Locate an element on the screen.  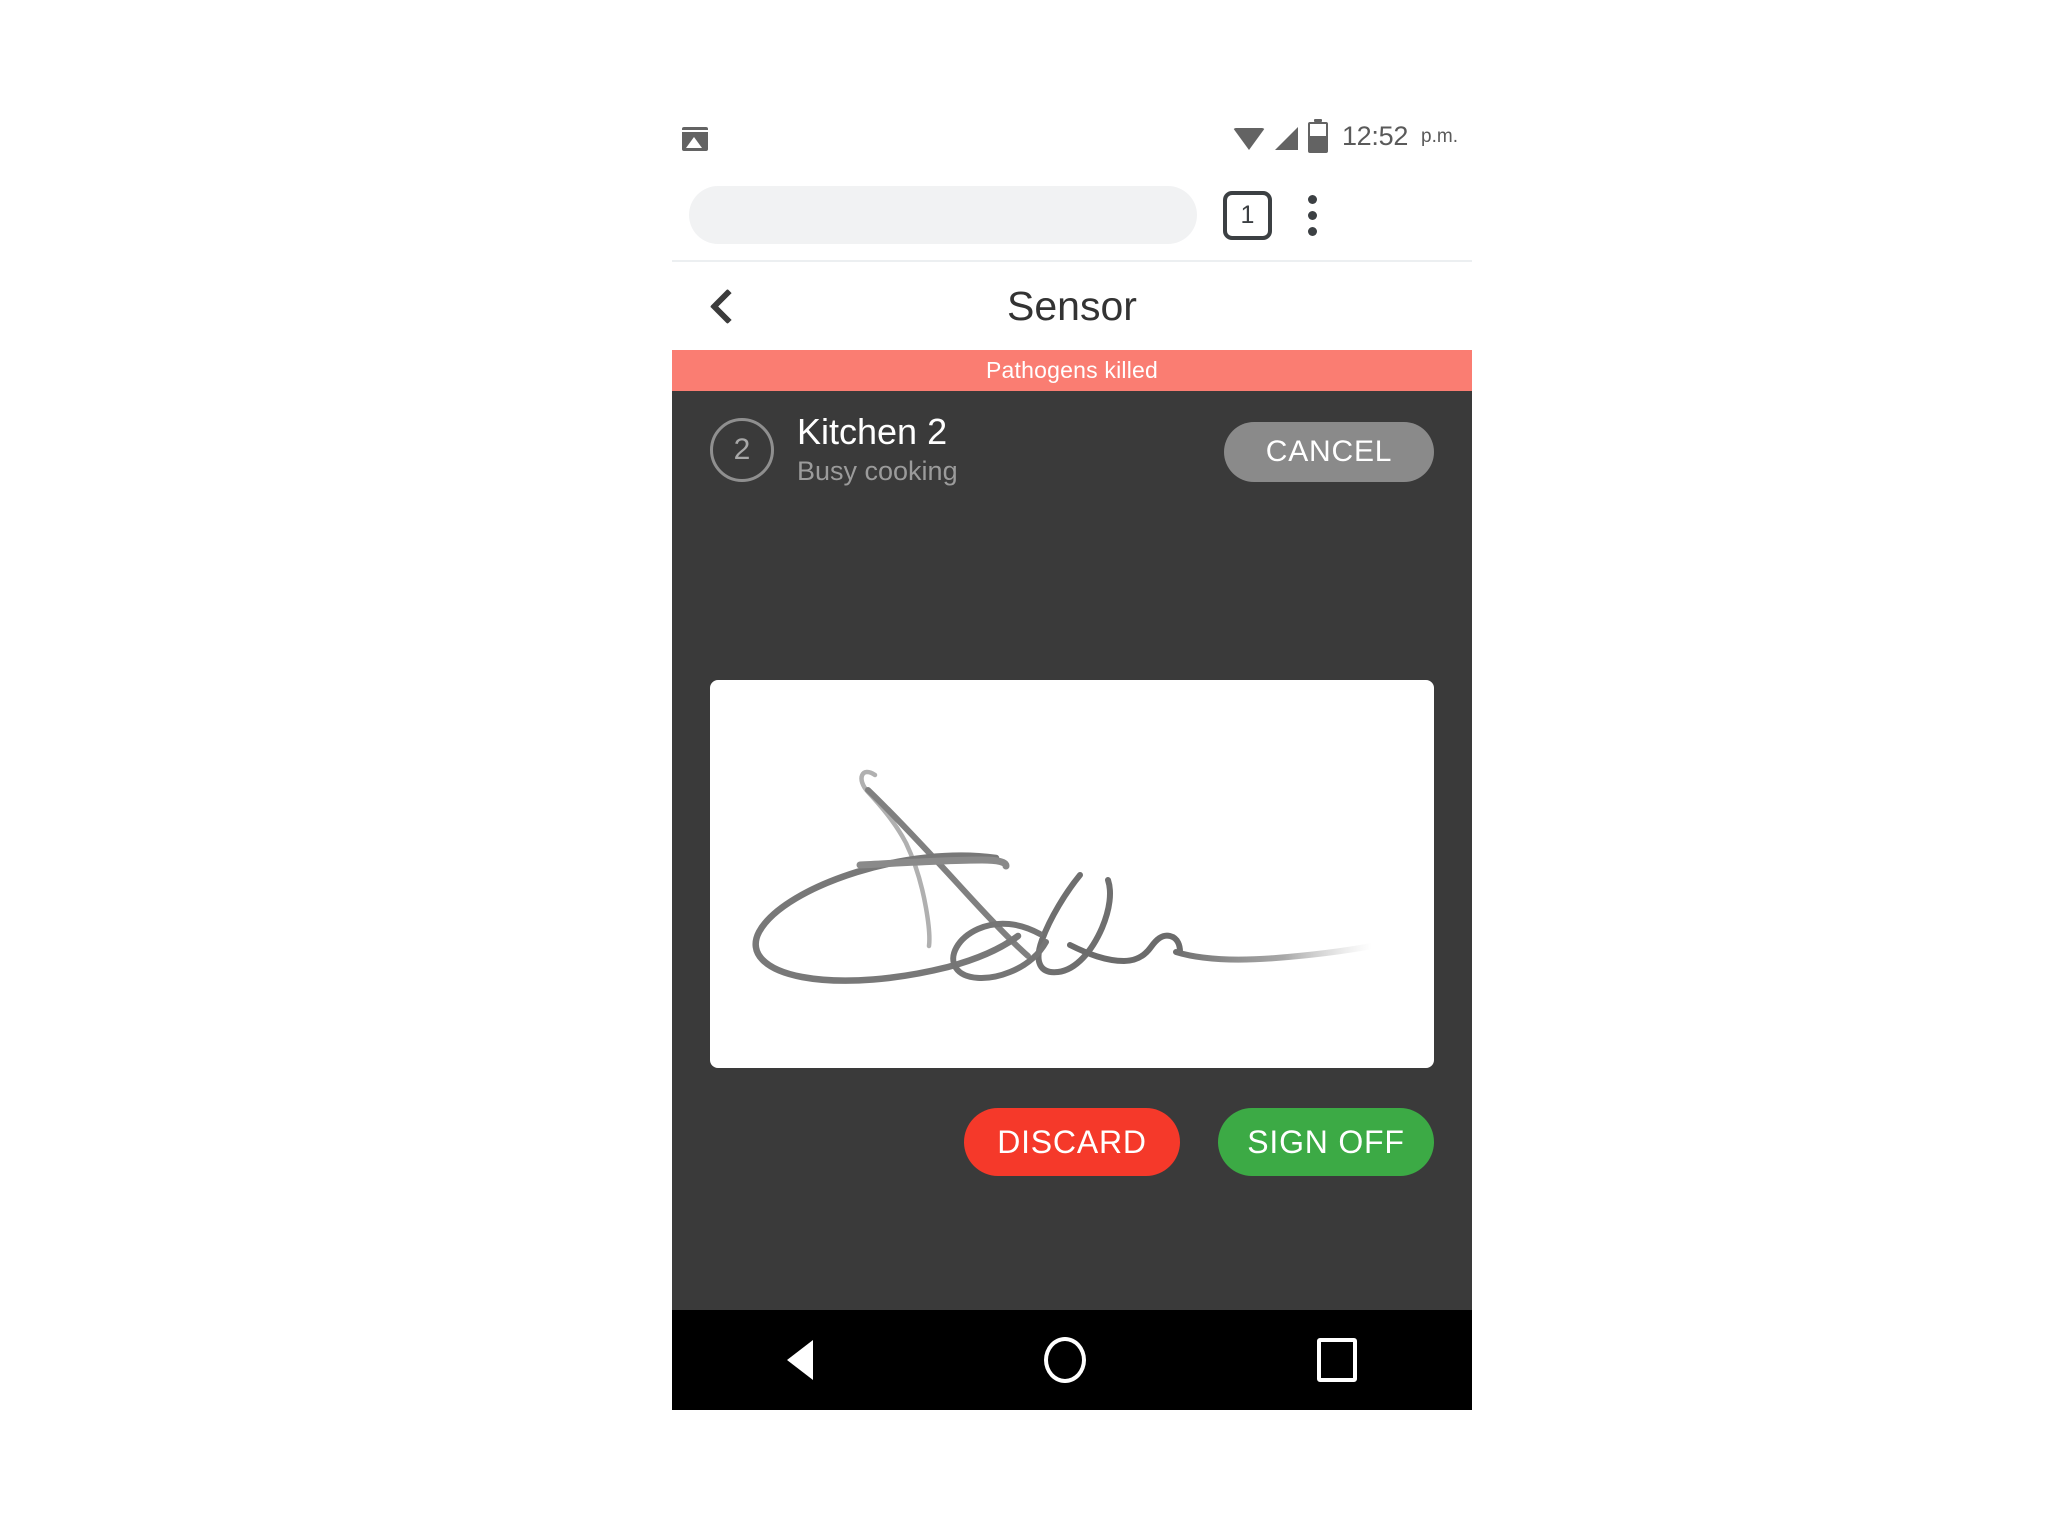
cancel-button: CANCEL is located at coordinates (1329, 452).